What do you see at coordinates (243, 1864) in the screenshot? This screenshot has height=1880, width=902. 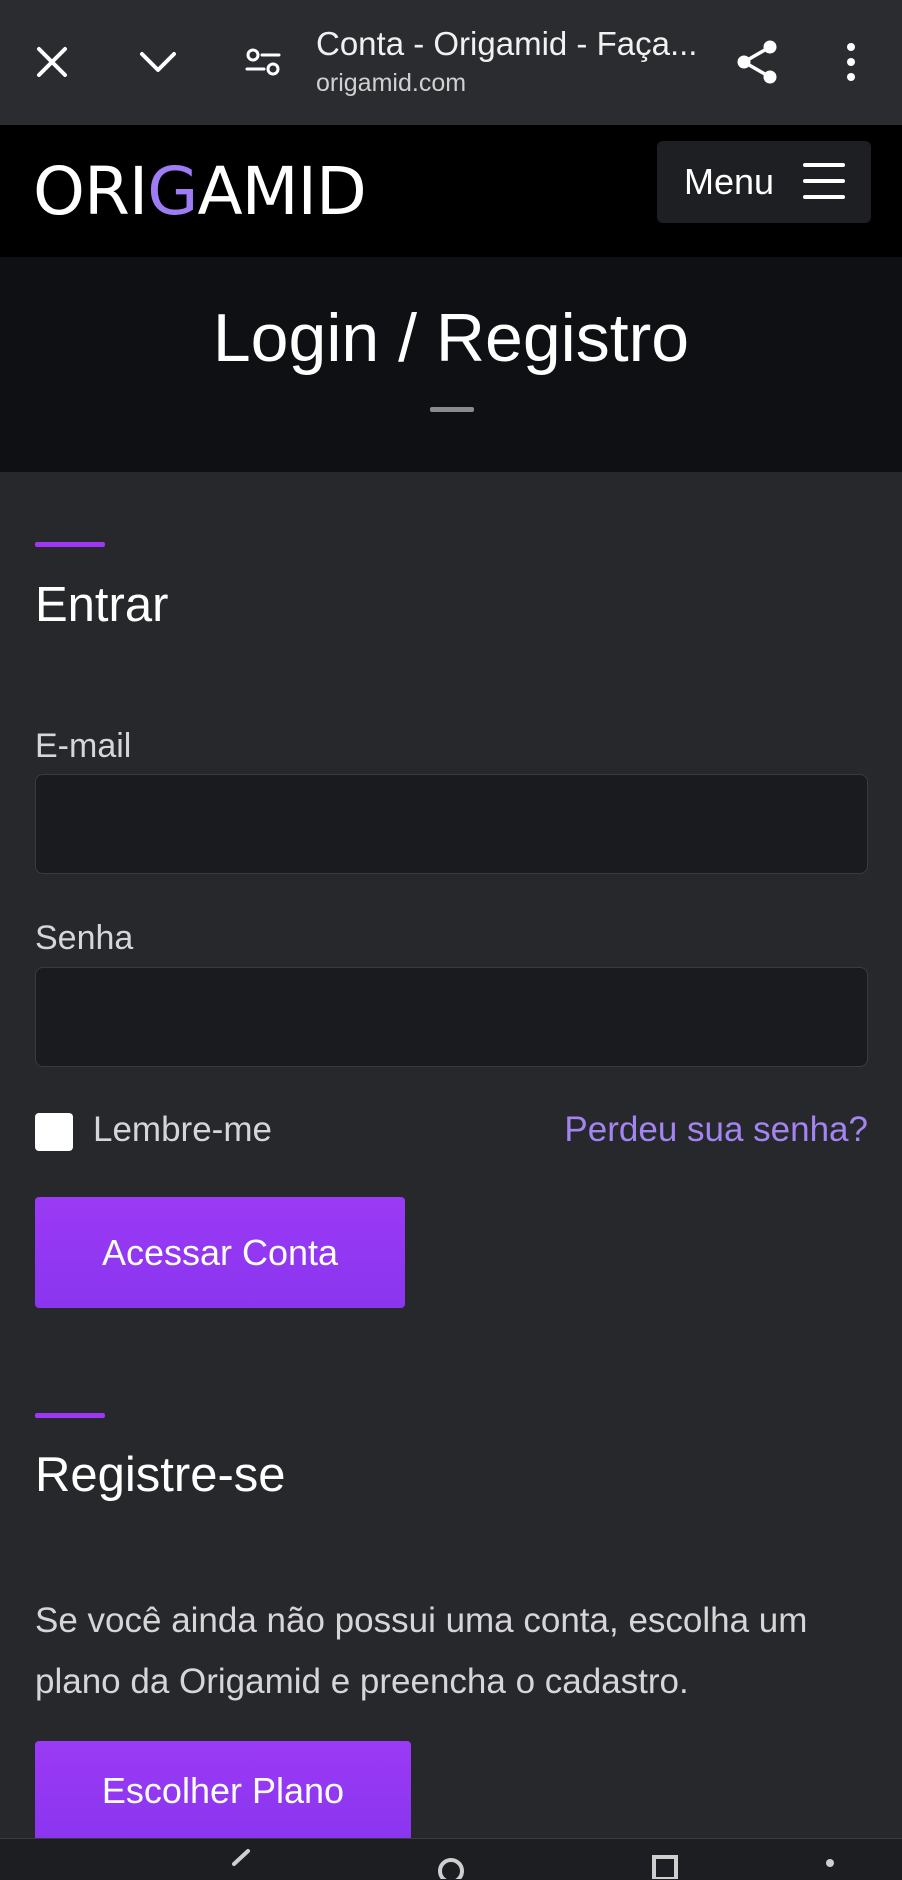 I see `back-icon` at bounding box center [243, 1864].